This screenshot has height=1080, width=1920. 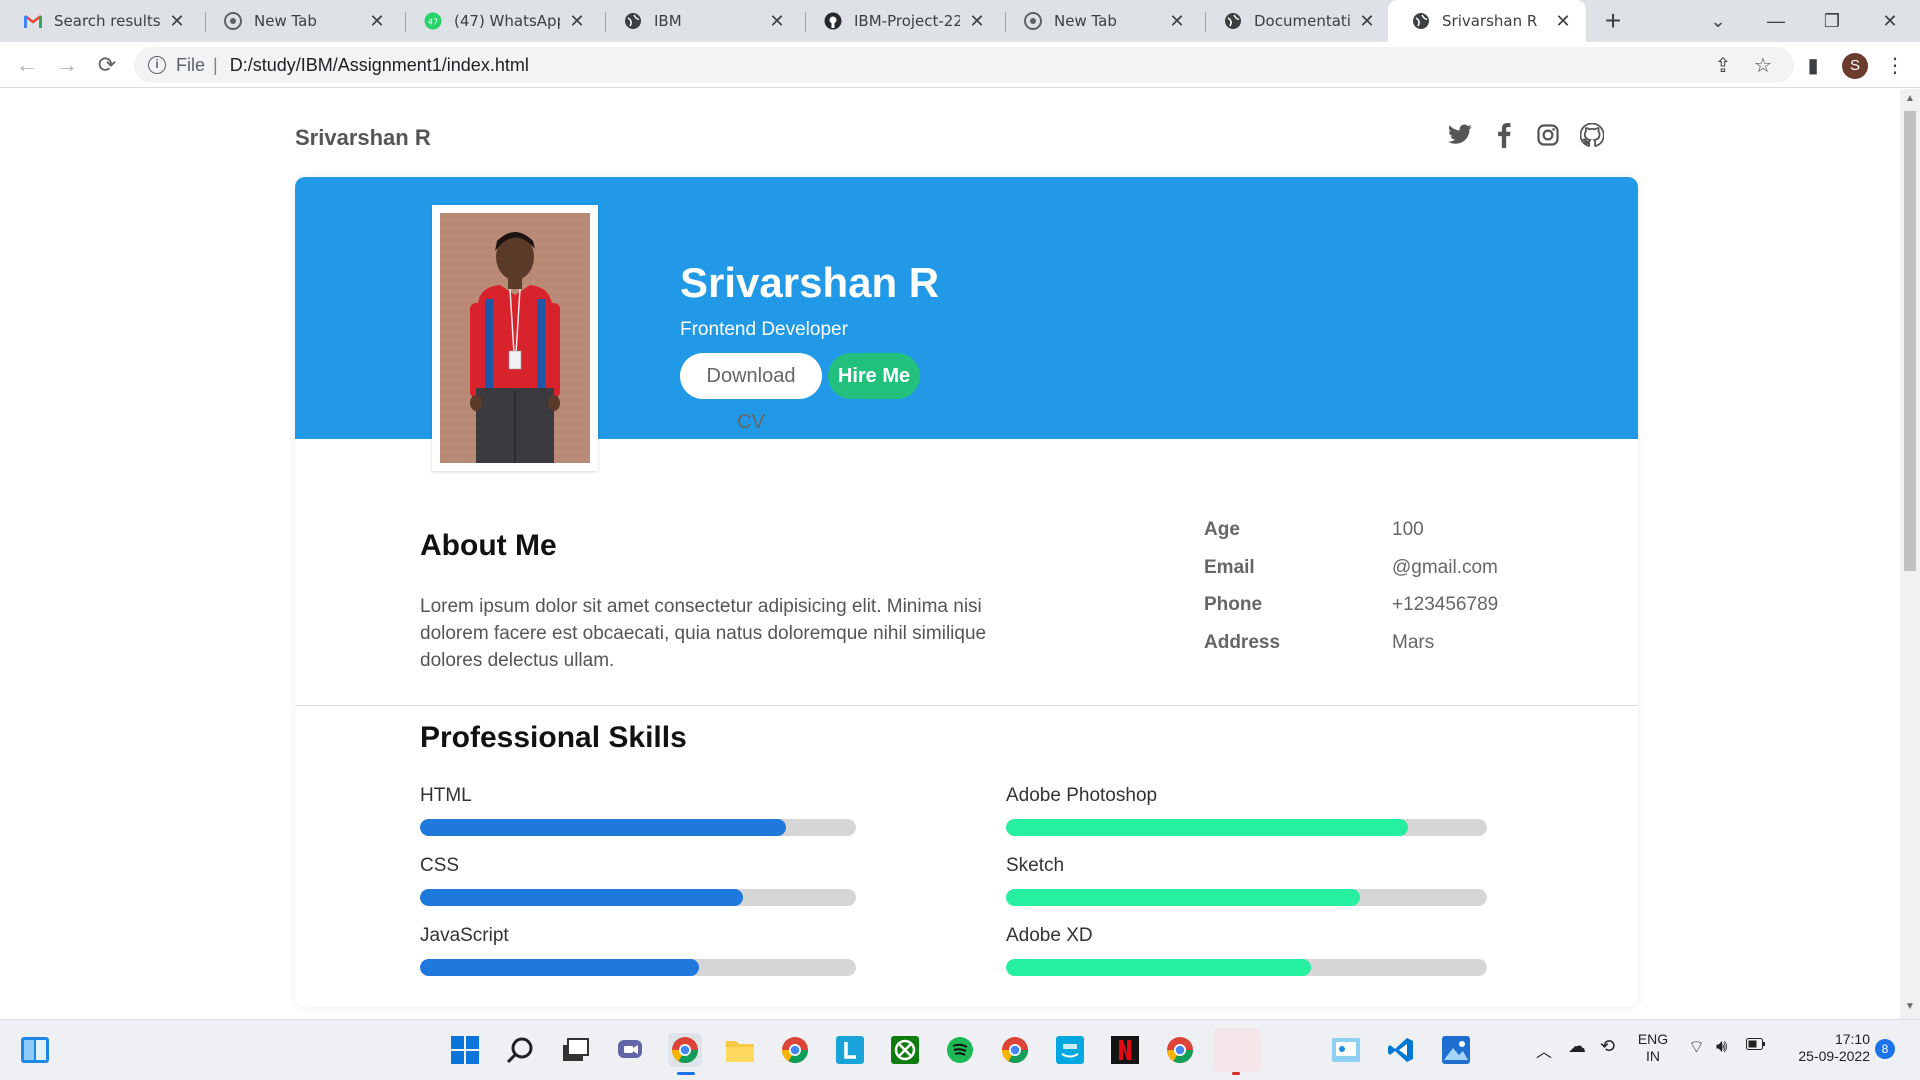 I want to click on tab-github-project: IBM-Project-2280 ✕, so click(x=900, y=21).